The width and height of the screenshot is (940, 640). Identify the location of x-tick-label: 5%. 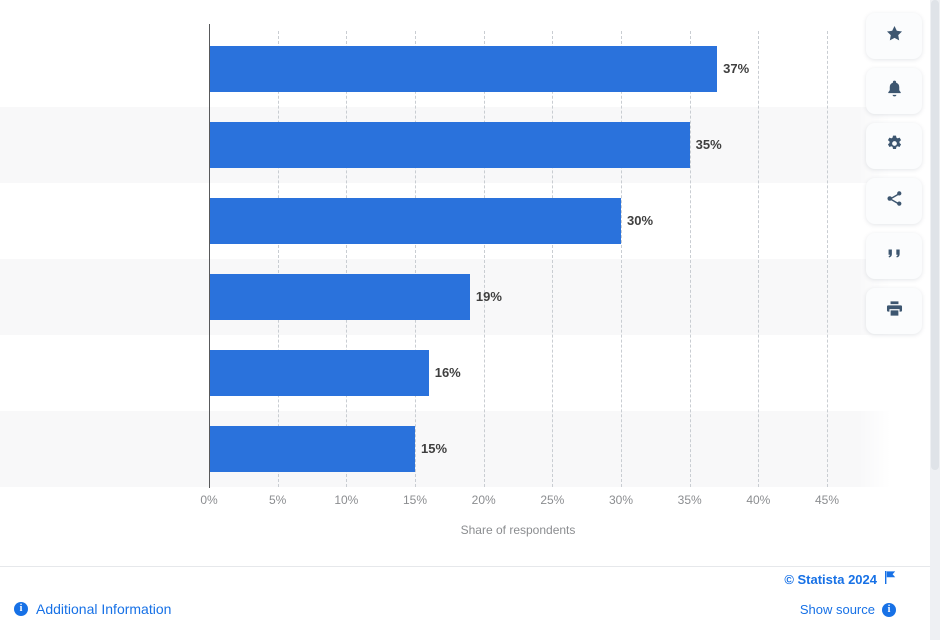
(277, 500).